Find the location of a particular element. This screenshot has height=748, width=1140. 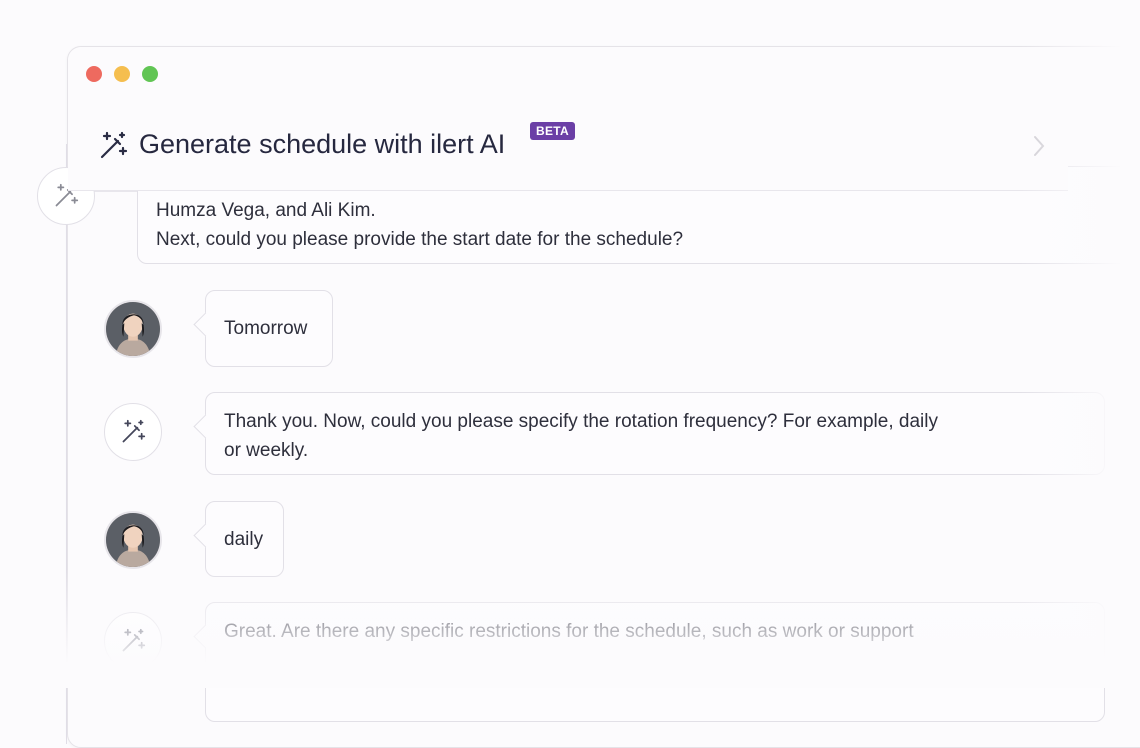

message-line: Humza Vega, and Ali Kim. is located at coordinates (266, 210).